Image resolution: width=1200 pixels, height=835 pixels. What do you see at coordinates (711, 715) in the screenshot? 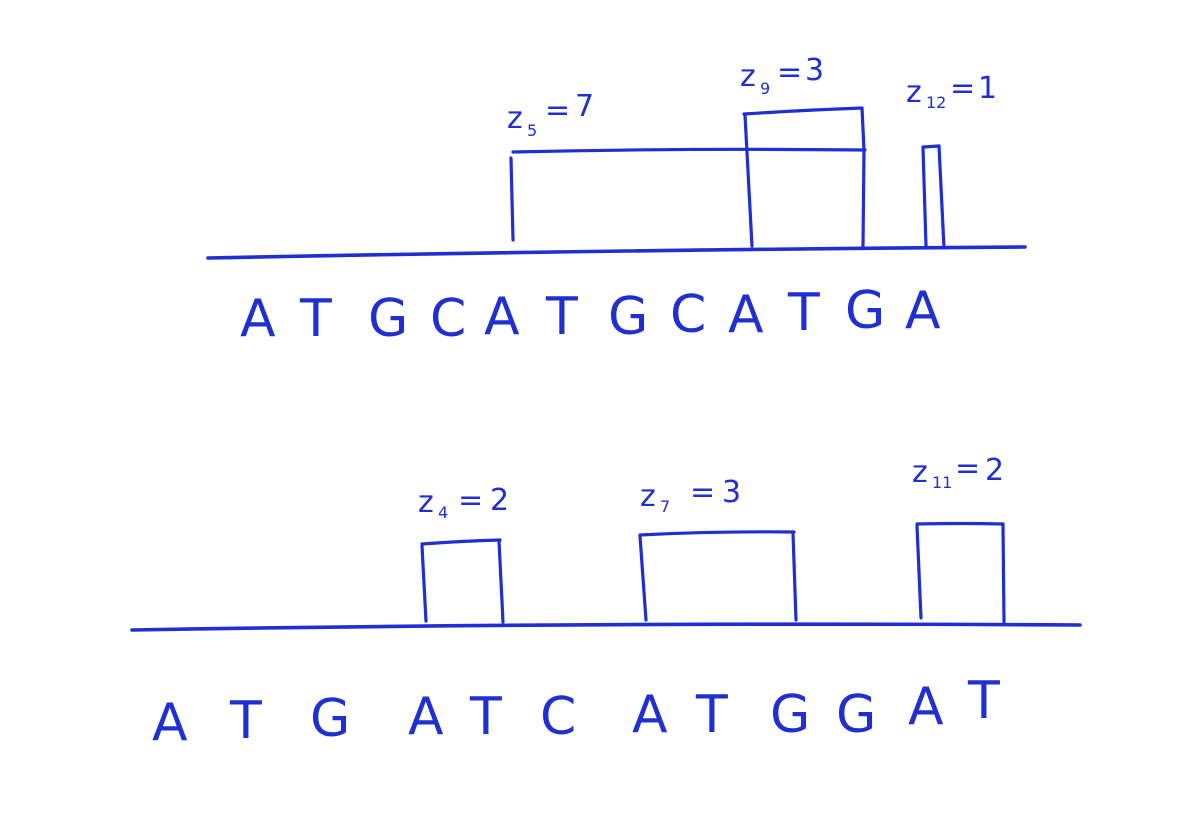
I see `bottom-base-8: T` at bounding box center [711, 715].